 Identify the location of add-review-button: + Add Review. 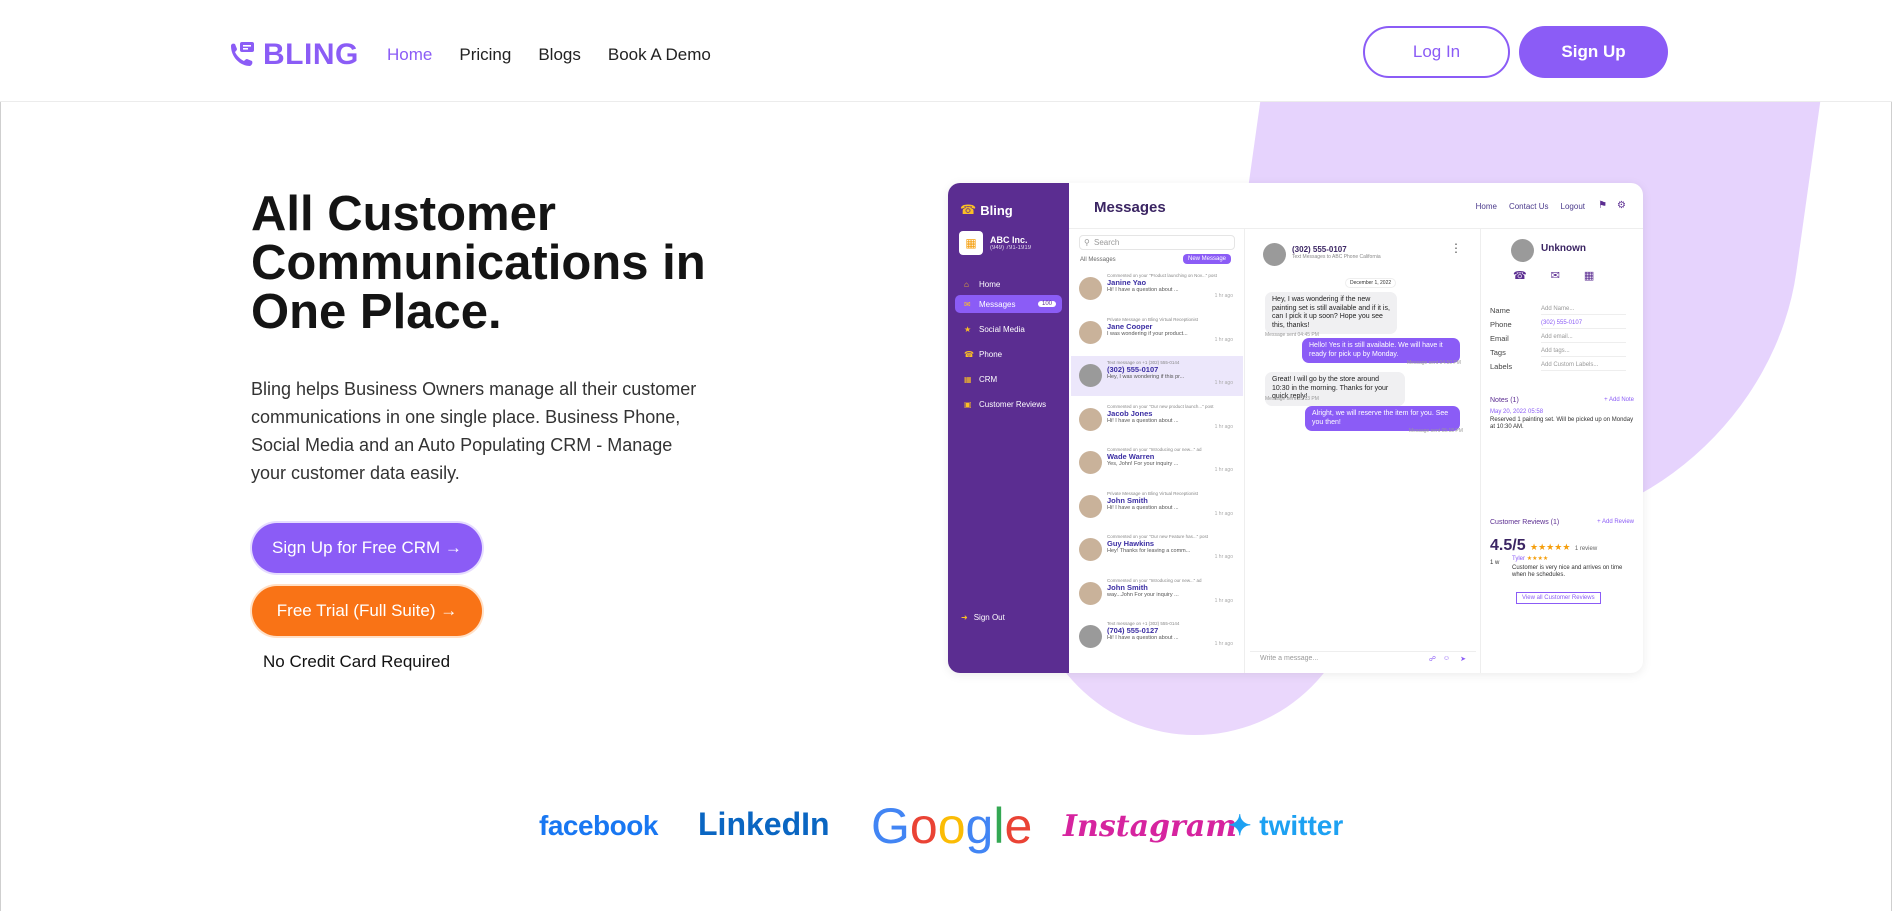
(1615, 522).